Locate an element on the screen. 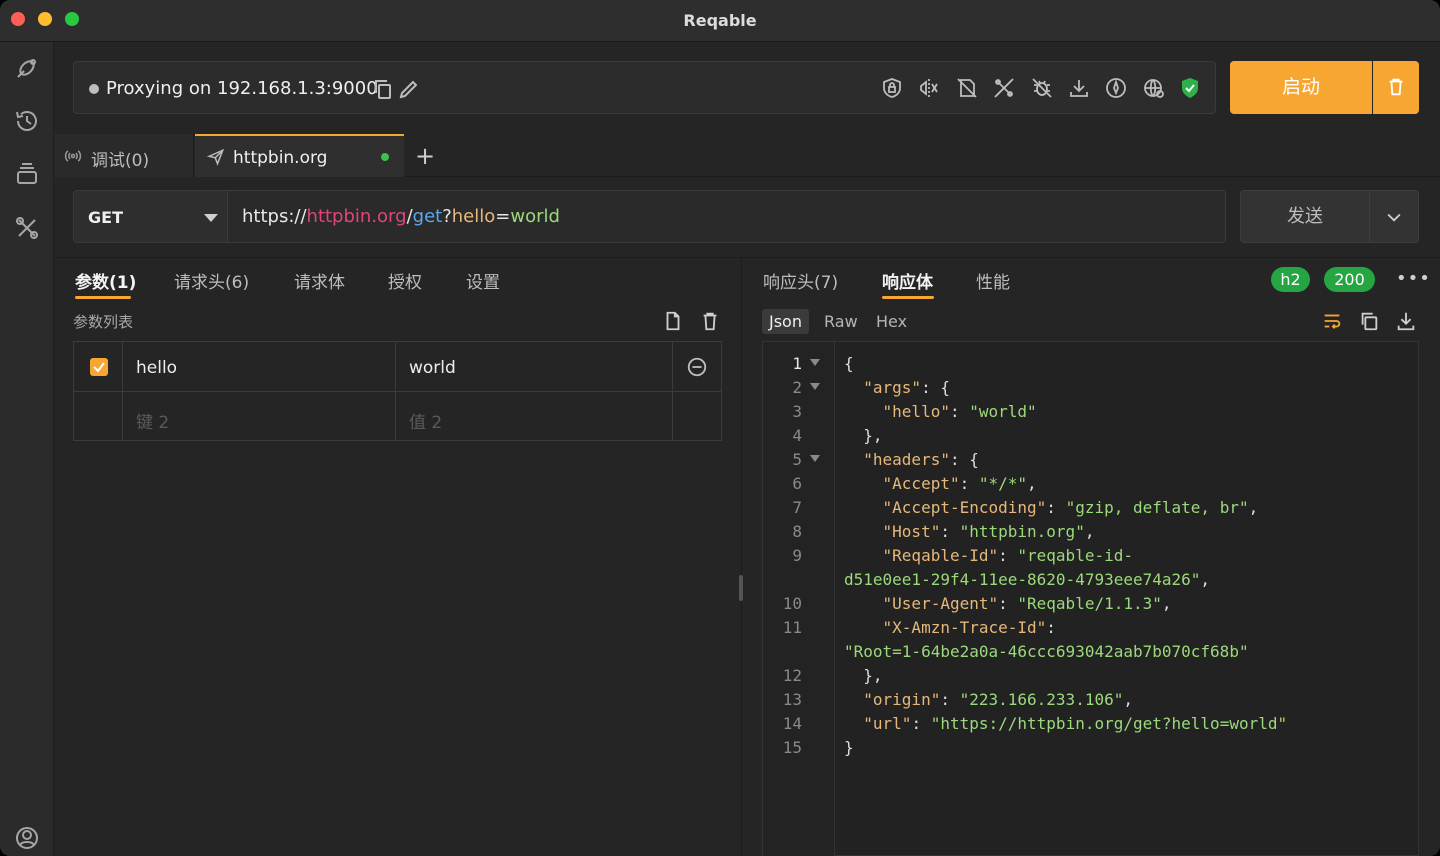 This screenshot has height=856, width=1440. line-number: 8 is located at coordinates (797, 531).